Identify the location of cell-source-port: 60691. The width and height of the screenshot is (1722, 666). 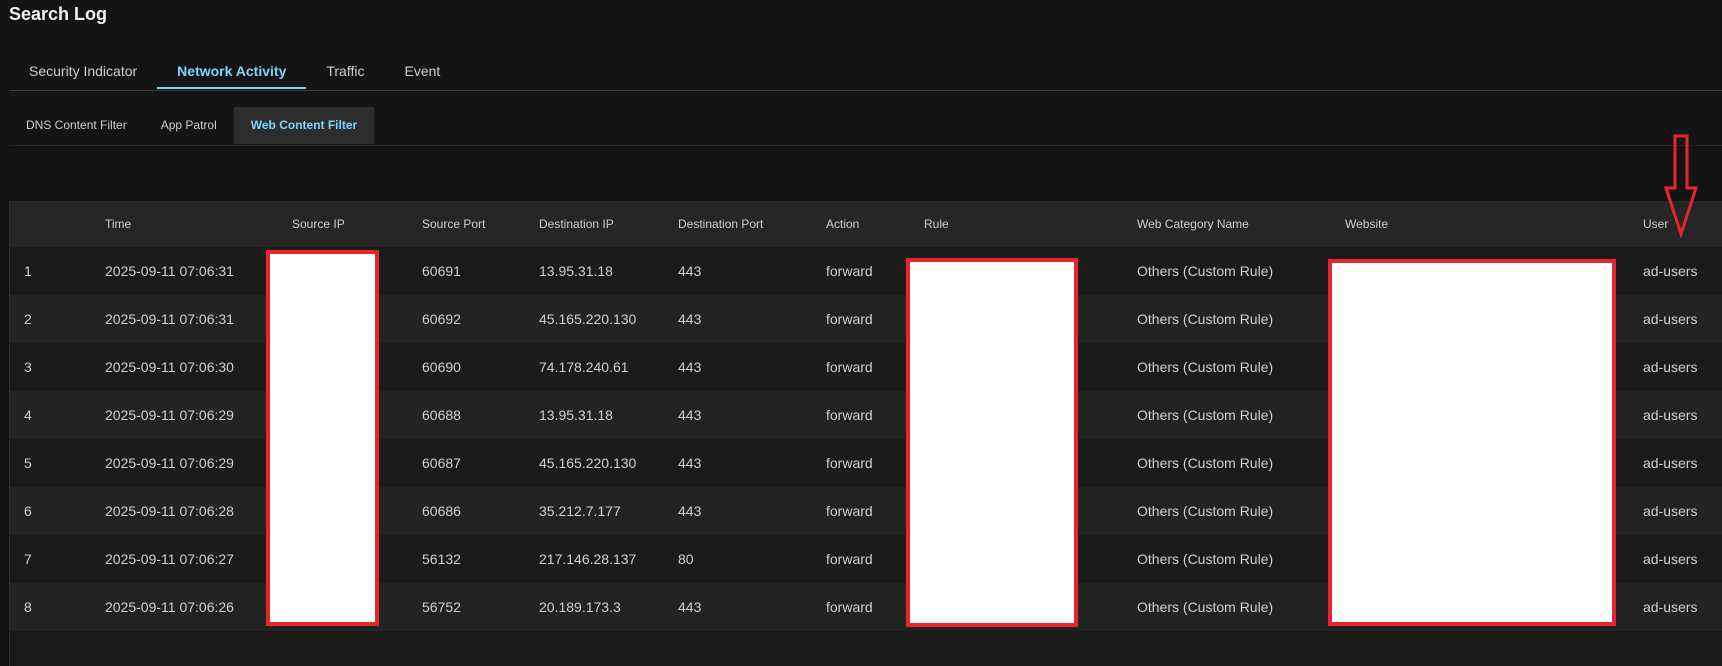
(441, 271).